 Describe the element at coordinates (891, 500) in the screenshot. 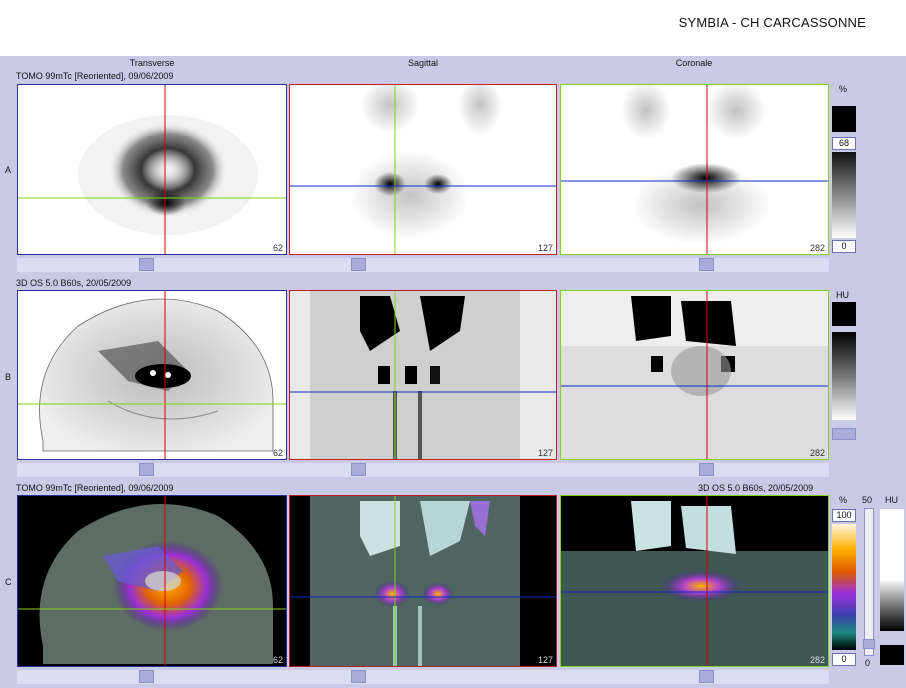

I see `colorbar-unit-hu: HU` at that location.